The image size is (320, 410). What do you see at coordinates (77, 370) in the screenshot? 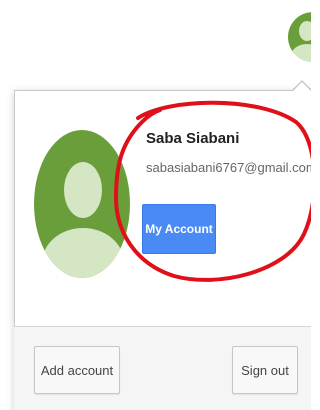
I see `add-account-button: Add account` at bounding box center [77, 370].